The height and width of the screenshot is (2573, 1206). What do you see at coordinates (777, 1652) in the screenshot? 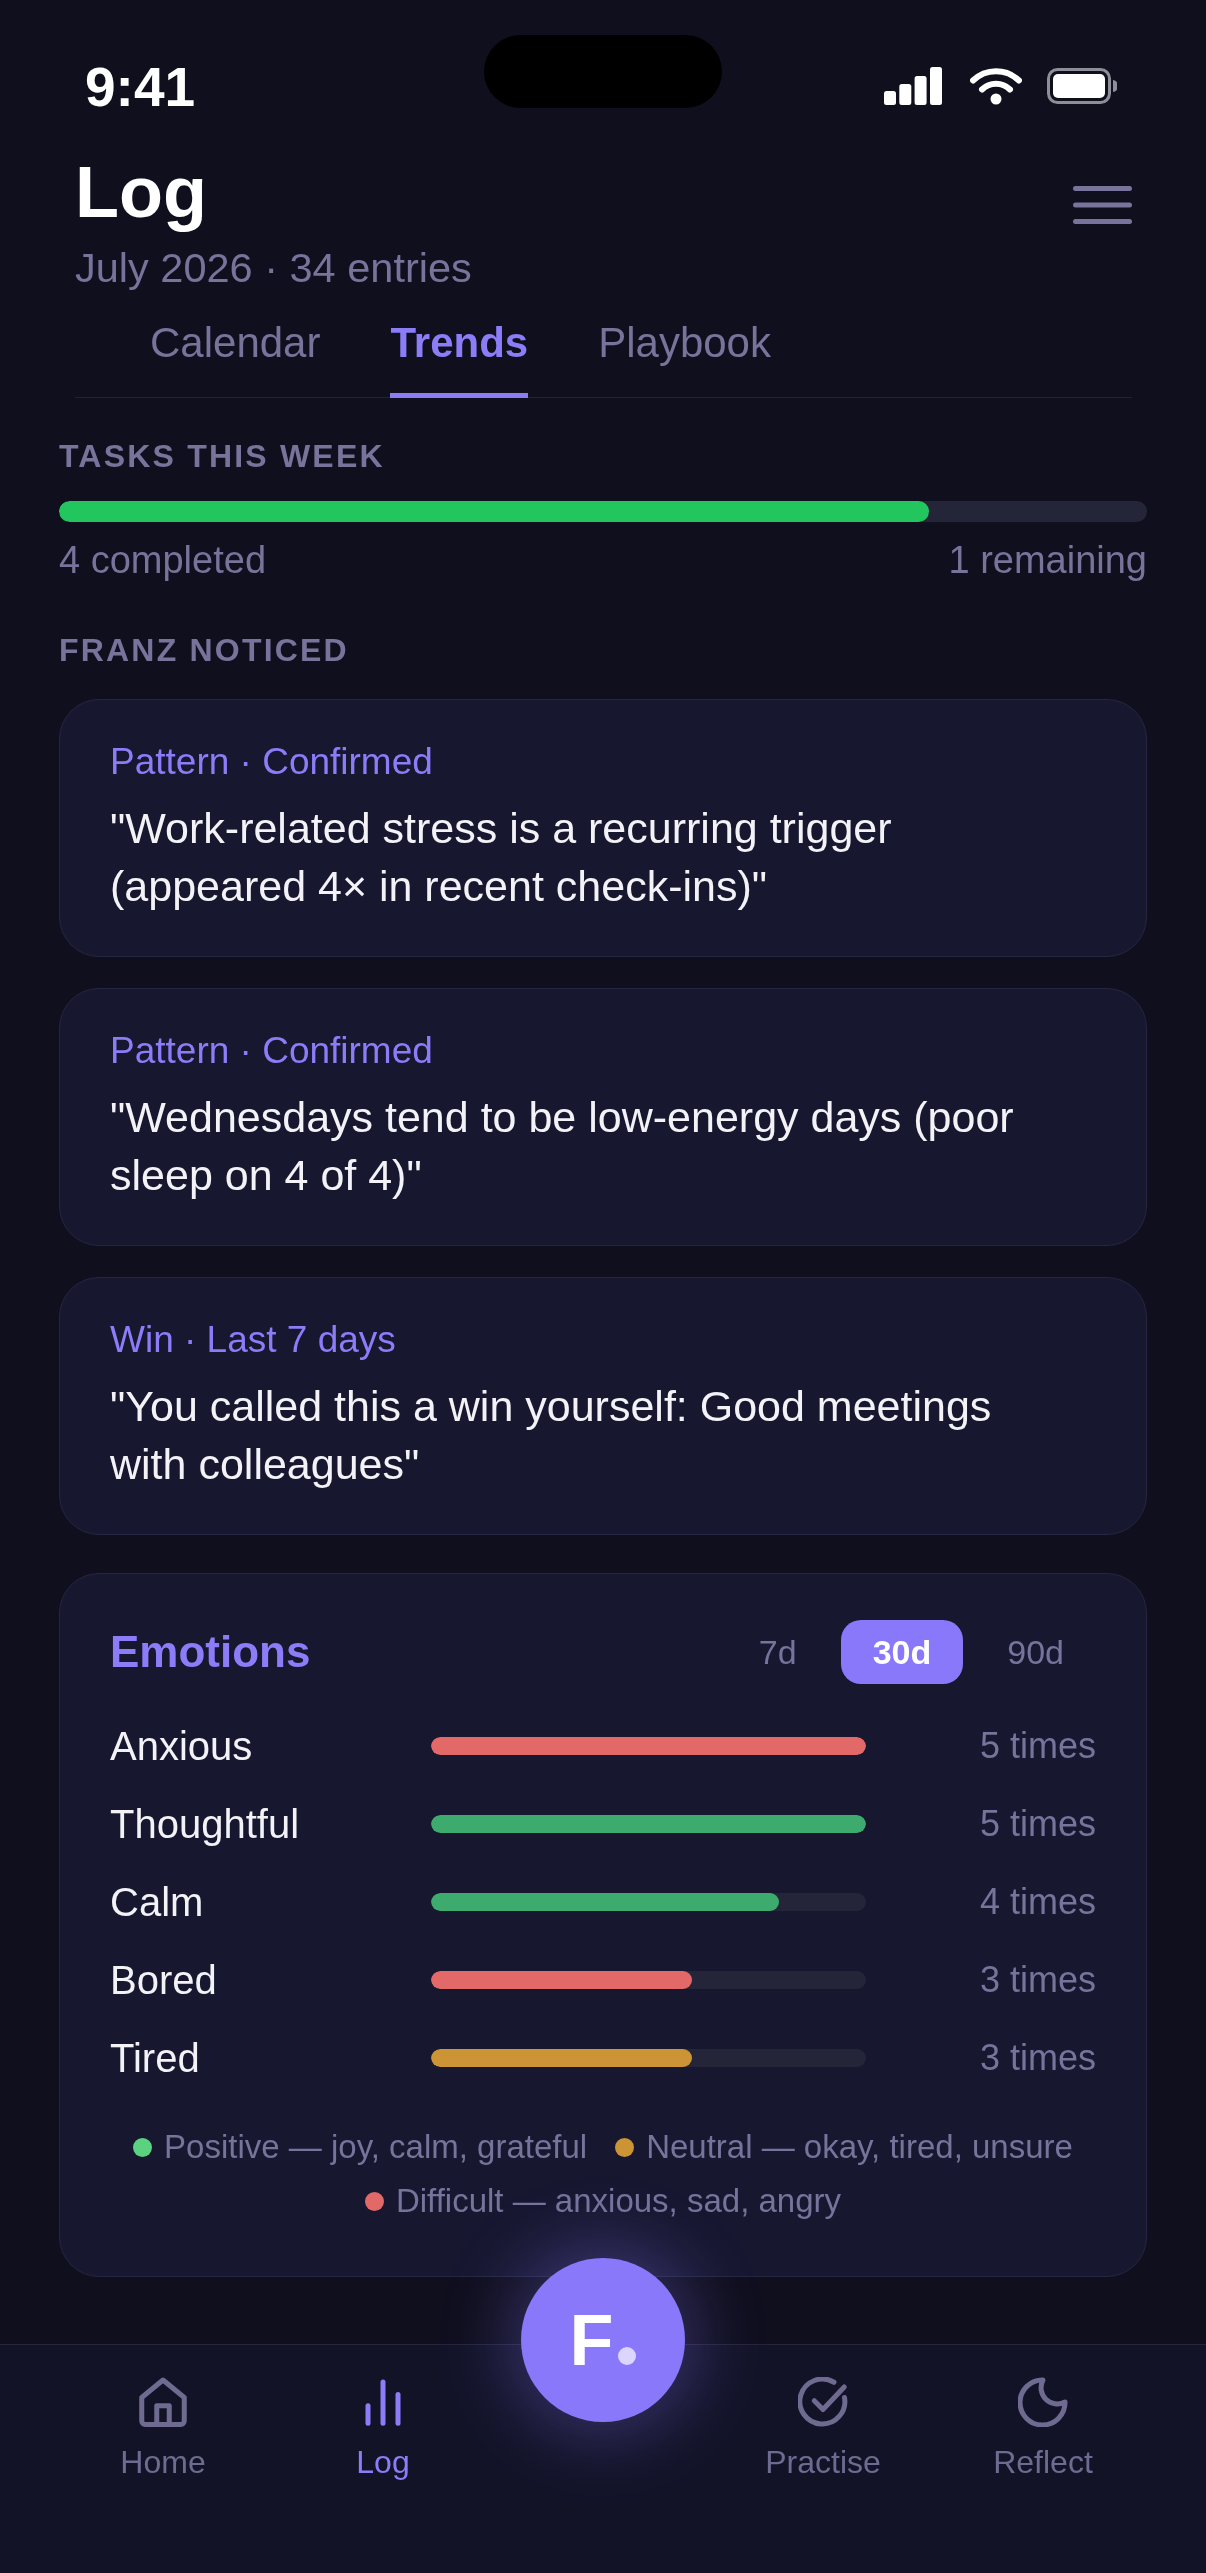
I see `range-tab: 7d` at bounding box center [777, 1652].